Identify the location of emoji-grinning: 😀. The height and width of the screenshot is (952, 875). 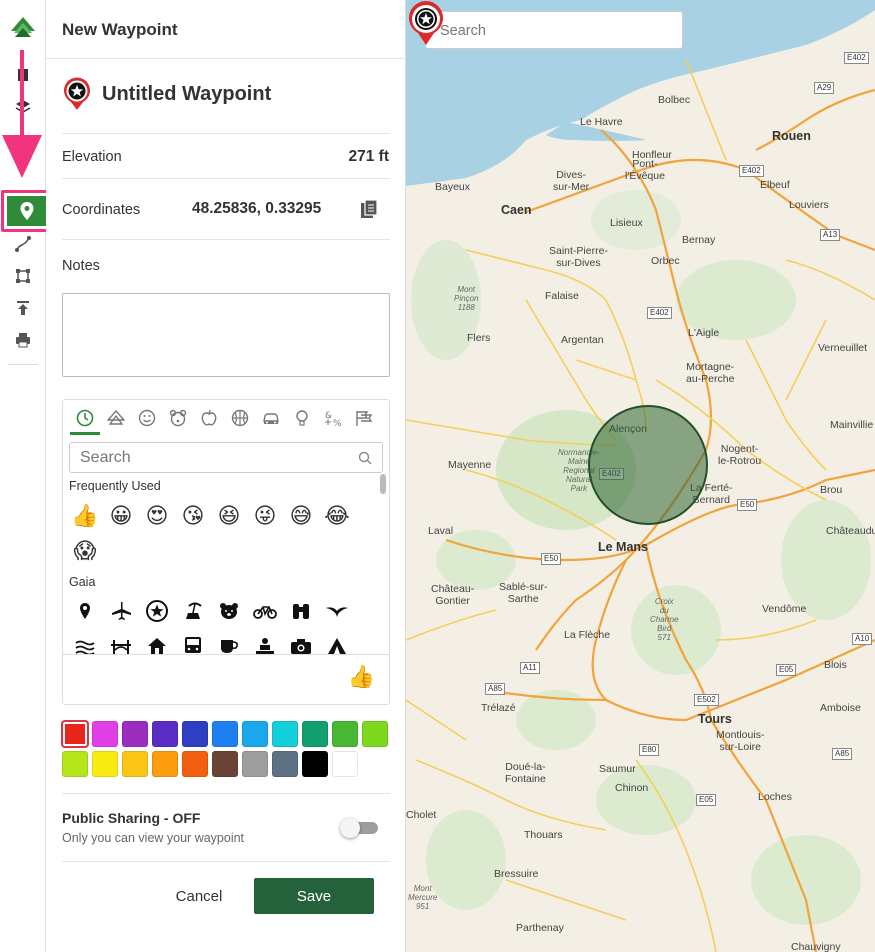
(121, 516).